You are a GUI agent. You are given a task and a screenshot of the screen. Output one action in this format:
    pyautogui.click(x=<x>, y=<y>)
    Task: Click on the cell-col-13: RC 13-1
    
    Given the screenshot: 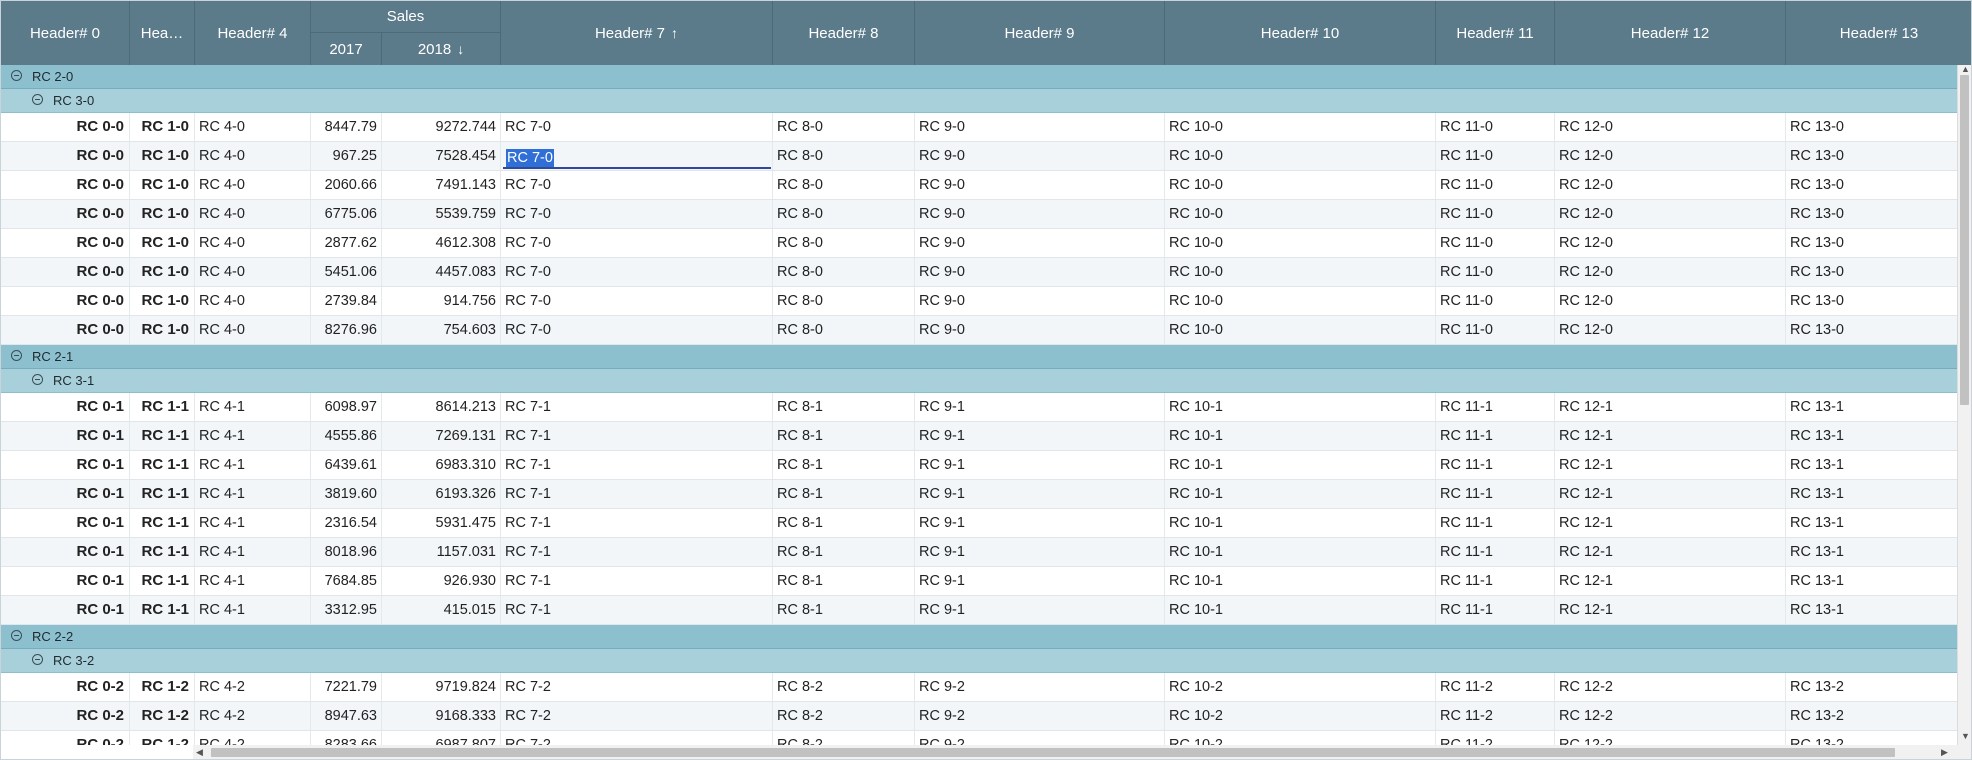 What is the action you would take?
    pyautogui.click(x=1871, y=581)
    